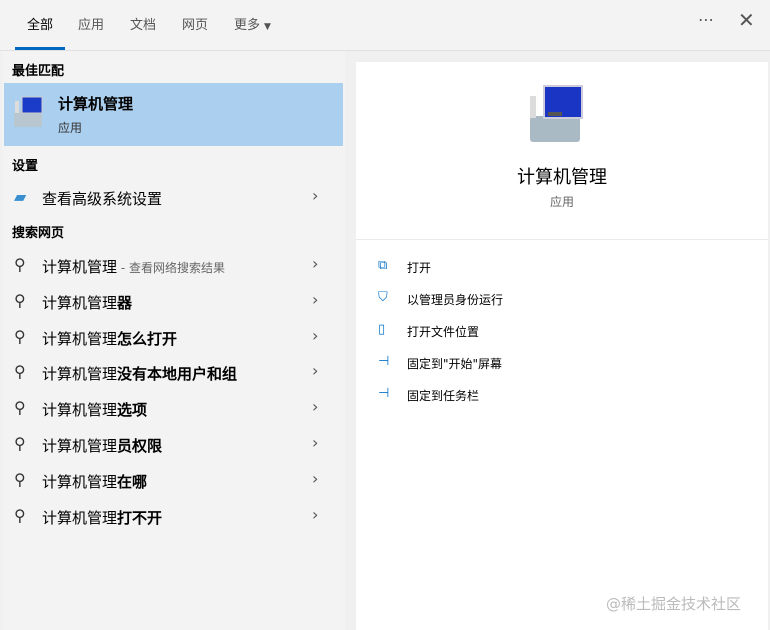 Image resolution: width=770 pixels, height=630 pixels. I want to click on query-suggestion: 选项, so click(132, 410).